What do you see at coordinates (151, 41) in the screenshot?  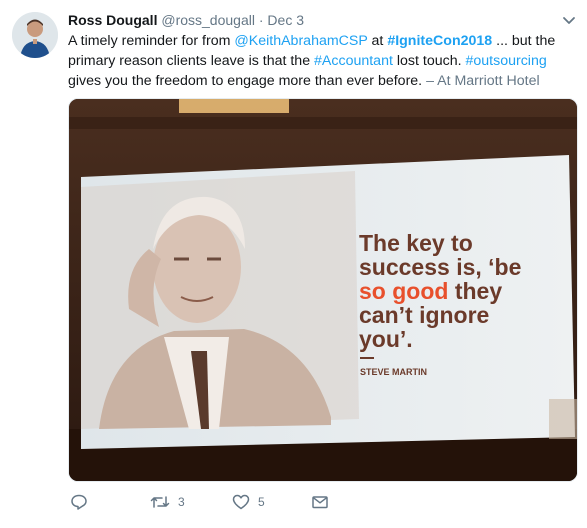 I see `tweet-text-part: A timely reminder for from` at bounding box center [151, 41].